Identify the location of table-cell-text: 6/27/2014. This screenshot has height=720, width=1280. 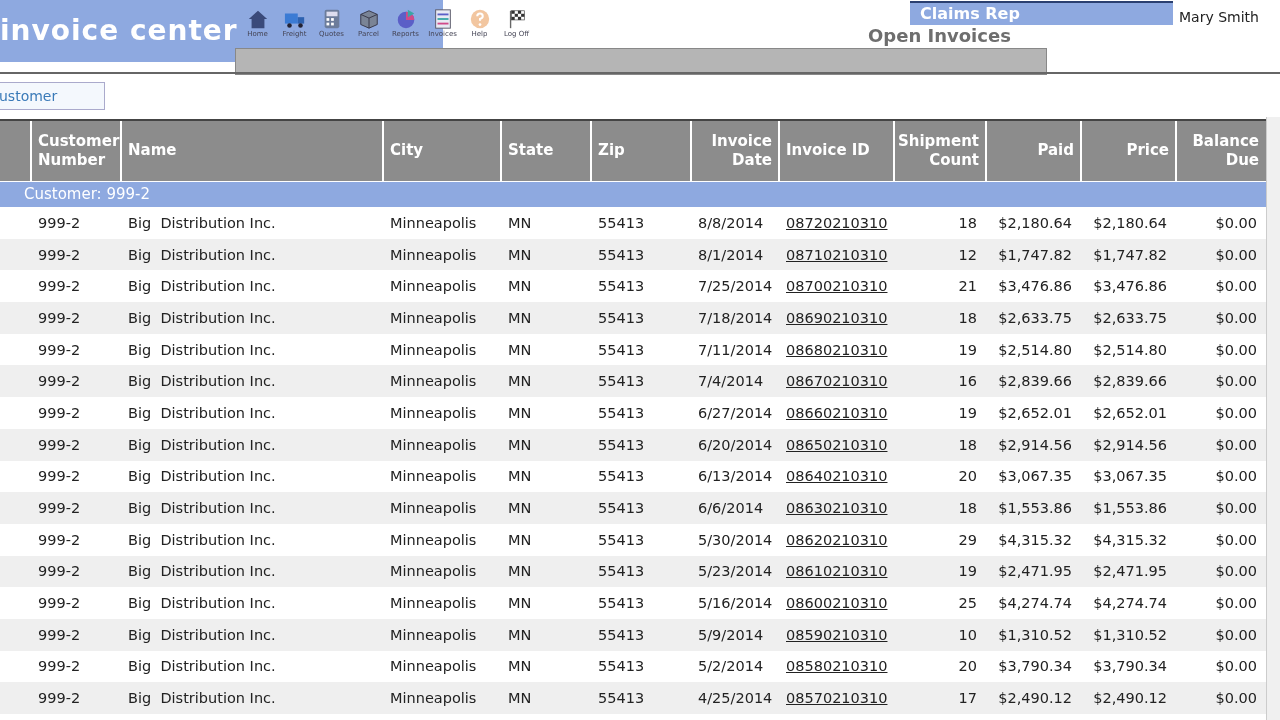
(735, 412).